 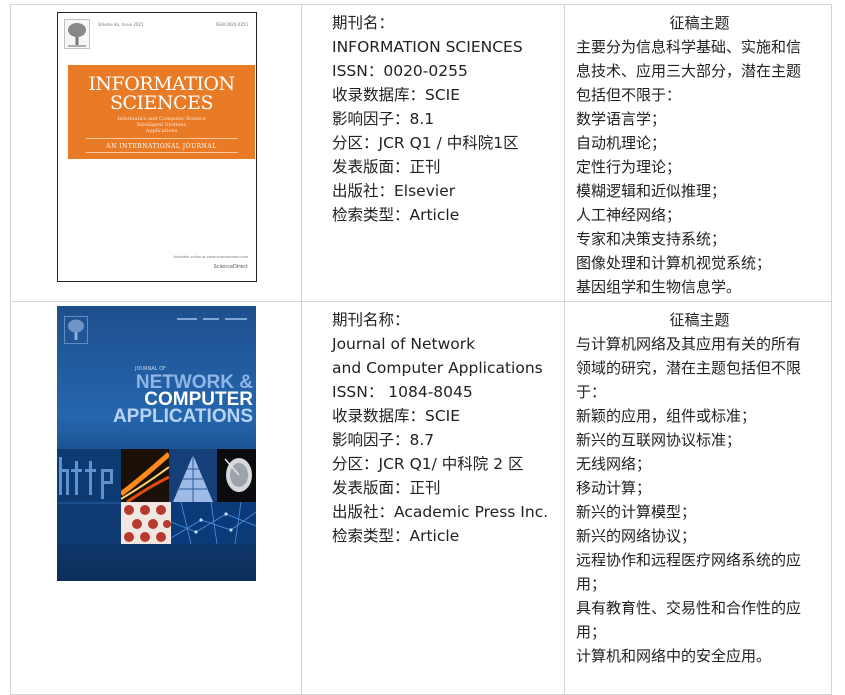 What do you see at coordinates (427, 47) in the screenshot?
I see `info-line: INFORMATION SCIENCES` at bounding box center [427, 47].